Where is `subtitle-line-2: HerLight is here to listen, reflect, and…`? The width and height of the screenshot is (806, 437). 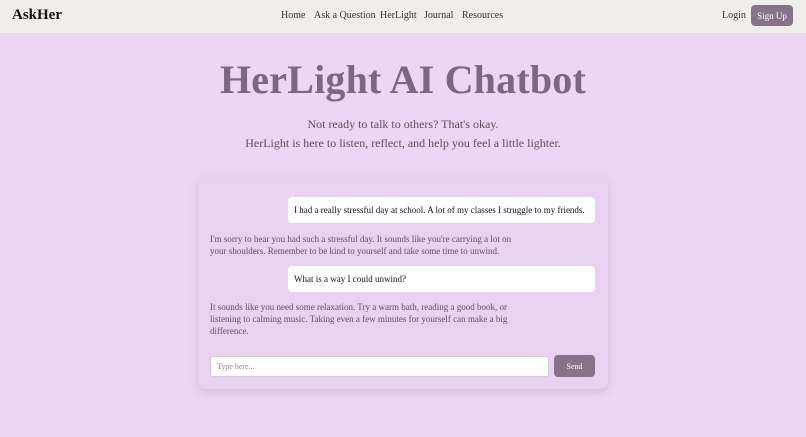 subtitle-line-2: HerLight is here to listen, reflect, and… is located at coordinates (403, 143).